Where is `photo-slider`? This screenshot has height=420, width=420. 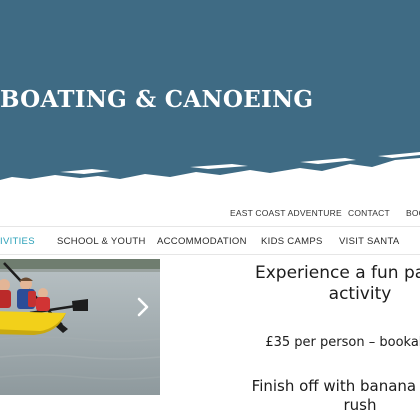
photo-slider is located at coordinates (80, 327).